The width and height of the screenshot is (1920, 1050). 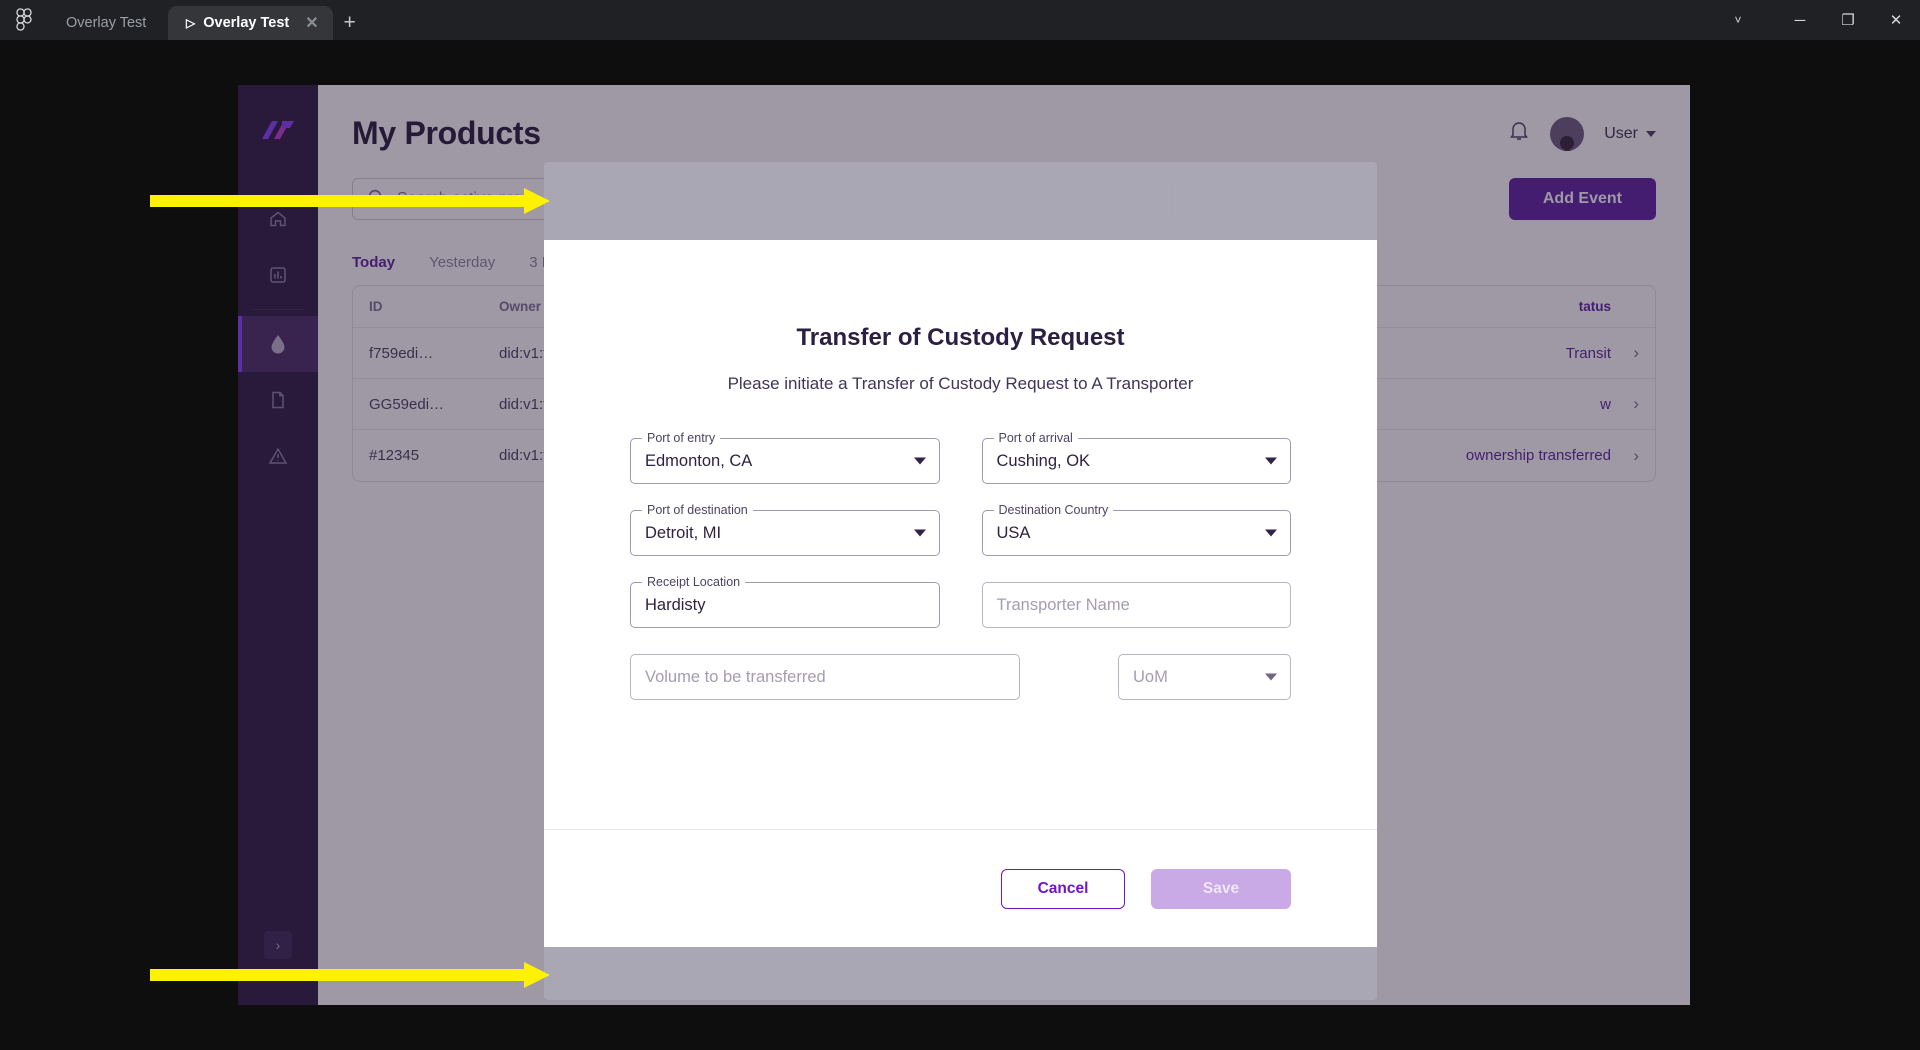 I want to click on browser-tab-1-label: Overlay Test, so click(x=106, y=23).